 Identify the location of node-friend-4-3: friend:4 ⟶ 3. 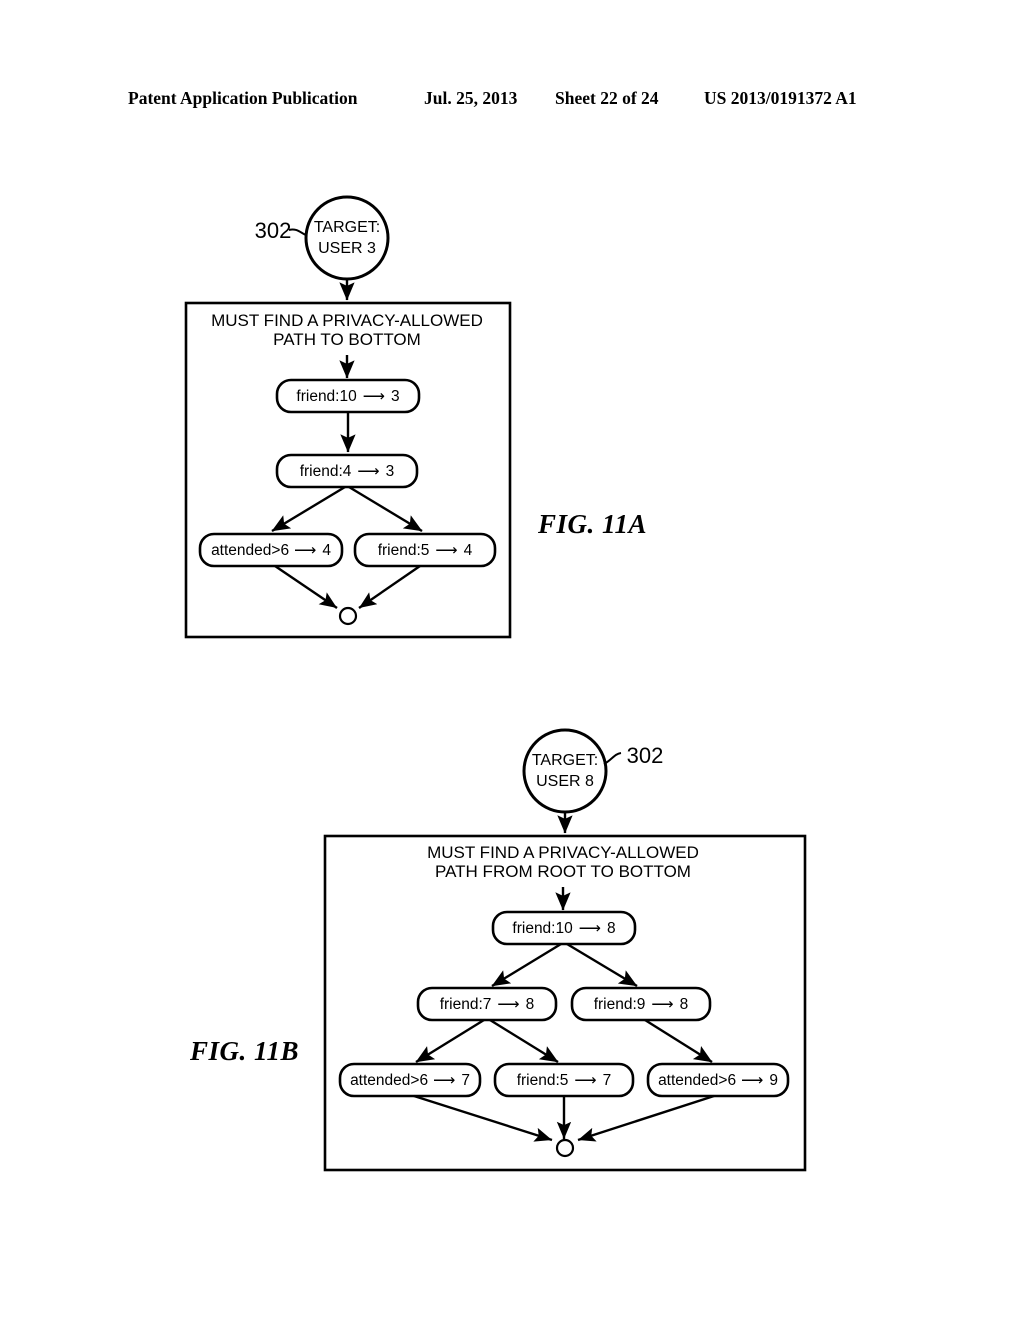
(347, 471).